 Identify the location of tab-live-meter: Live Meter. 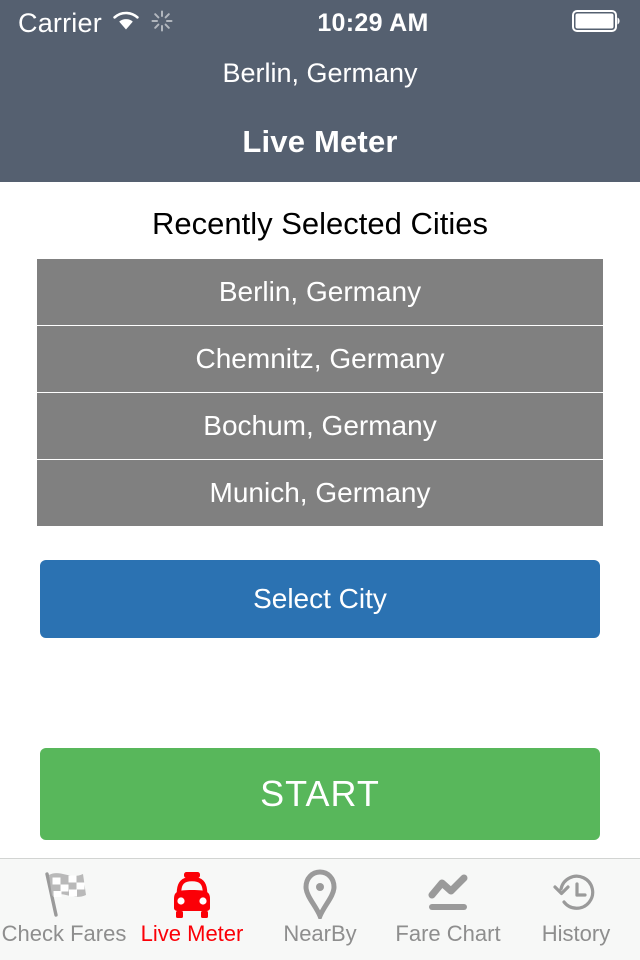
(192, 909).